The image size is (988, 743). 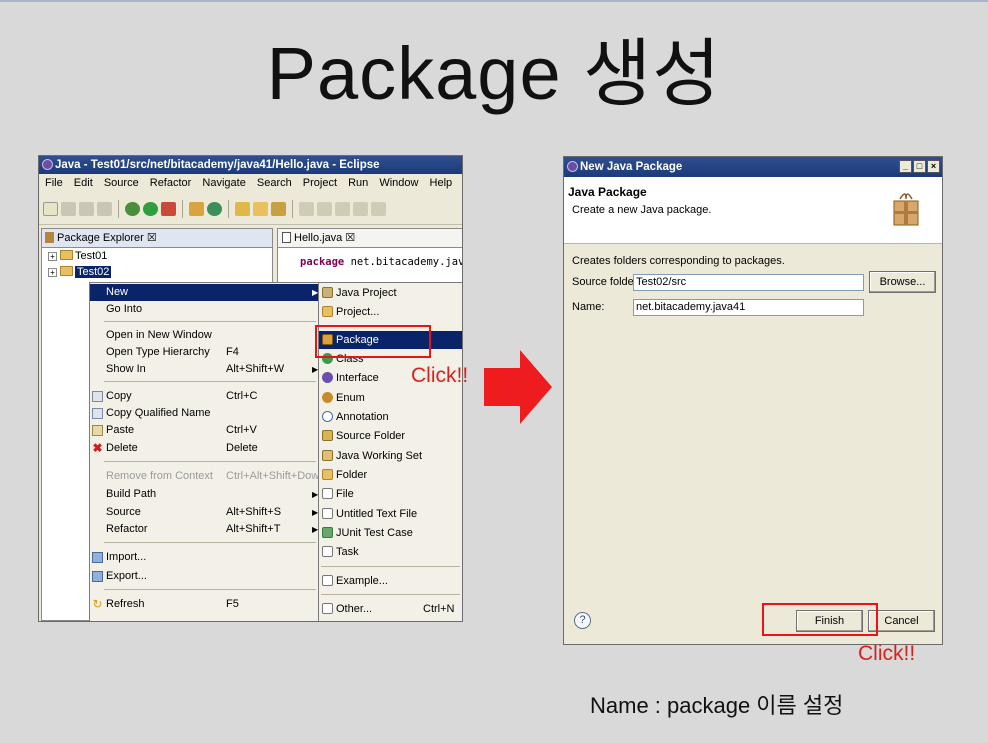 I want to click on menu-navigate: Navigate, so click(x=223, y=183).